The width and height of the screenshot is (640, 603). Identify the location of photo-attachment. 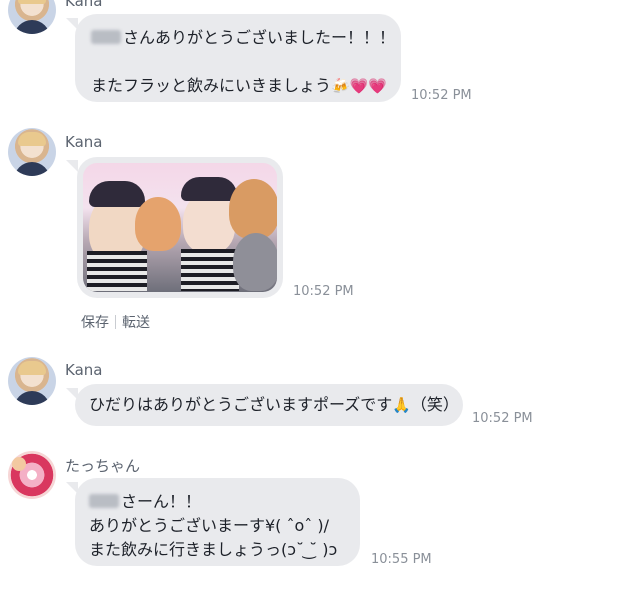
(180, 227).